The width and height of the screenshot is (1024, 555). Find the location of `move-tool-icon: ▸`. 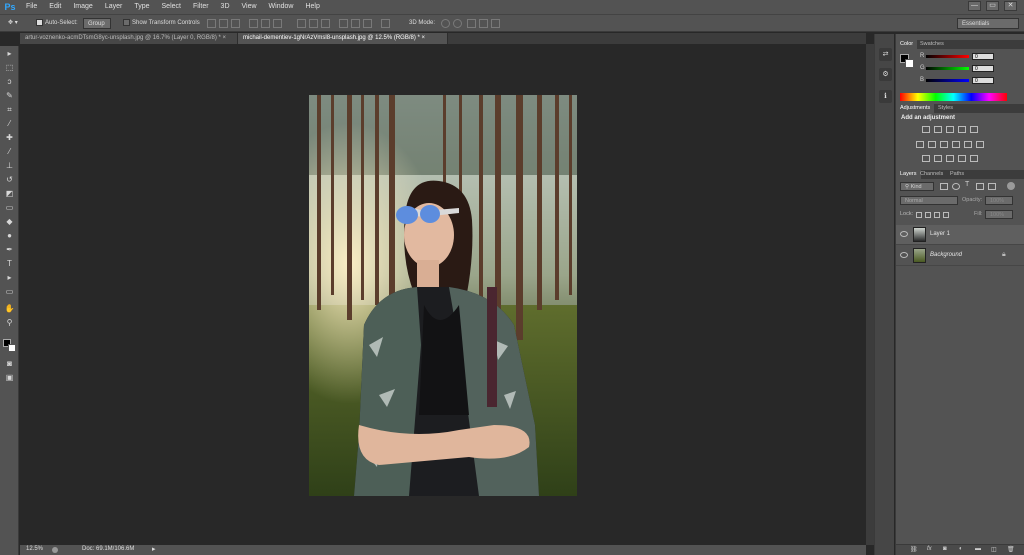

move-tool-icon: ▸ is located at coordinates (9, 54).